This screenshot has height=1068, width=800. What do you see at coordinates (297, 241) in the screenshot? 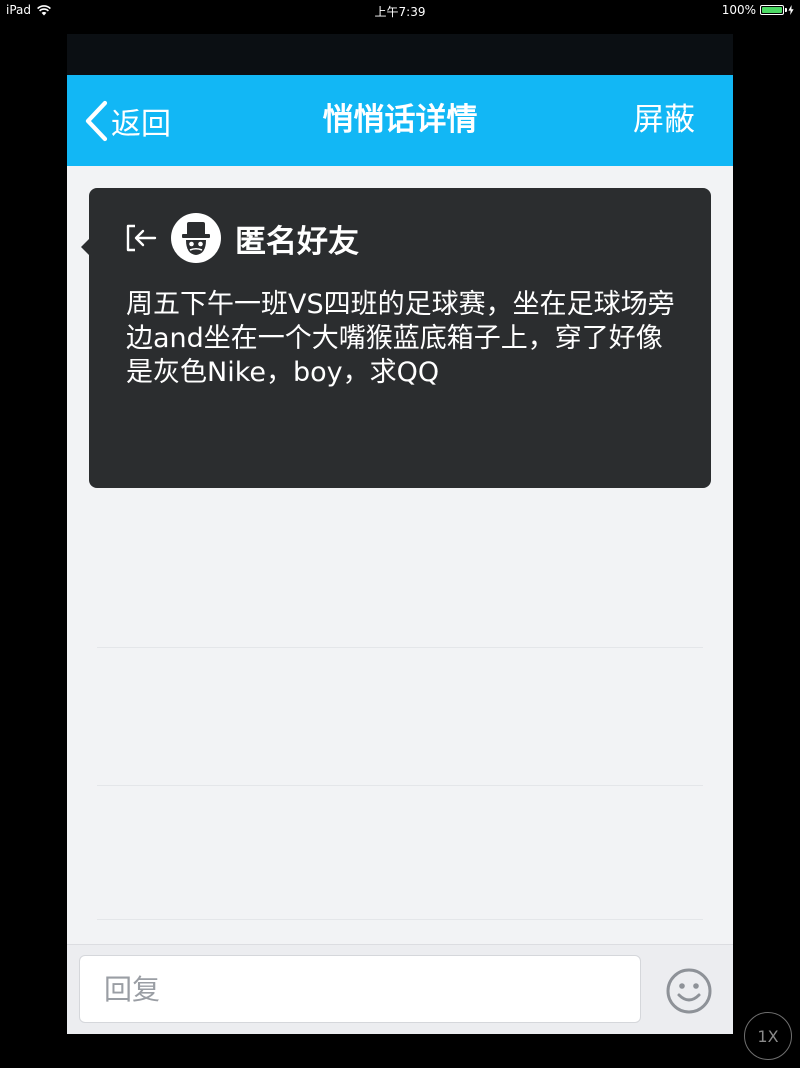
I see `sender-name: 匿名好友` at bounding box center [297, 241].